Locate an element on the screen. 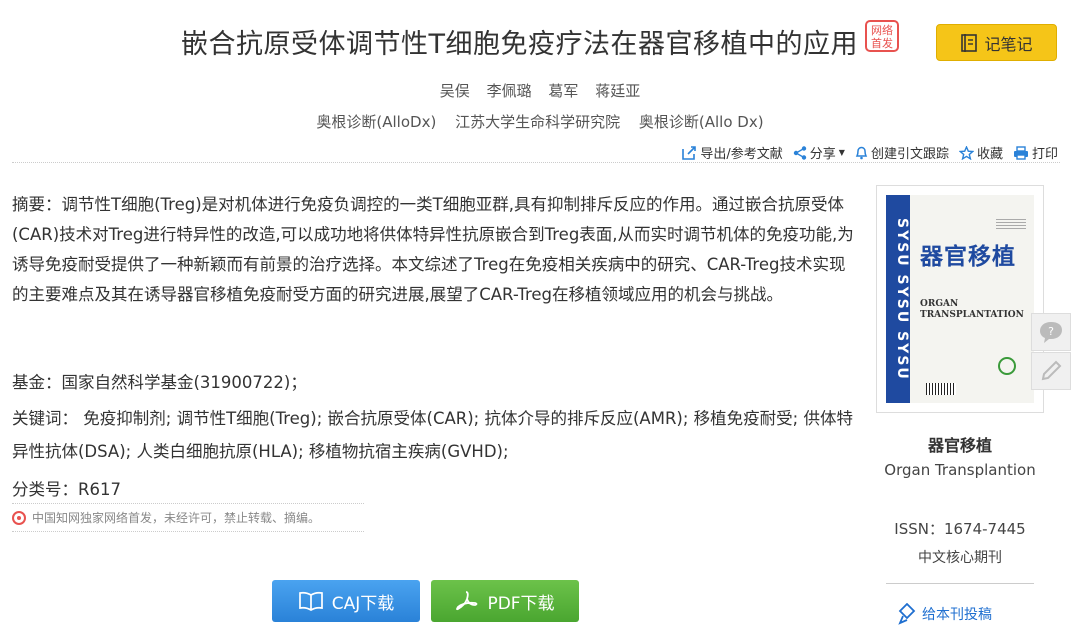 The height and width of the screenshot is (637, 1080). journal-issn: ISSN：1674-7445 is located at coordinates (960, 529).